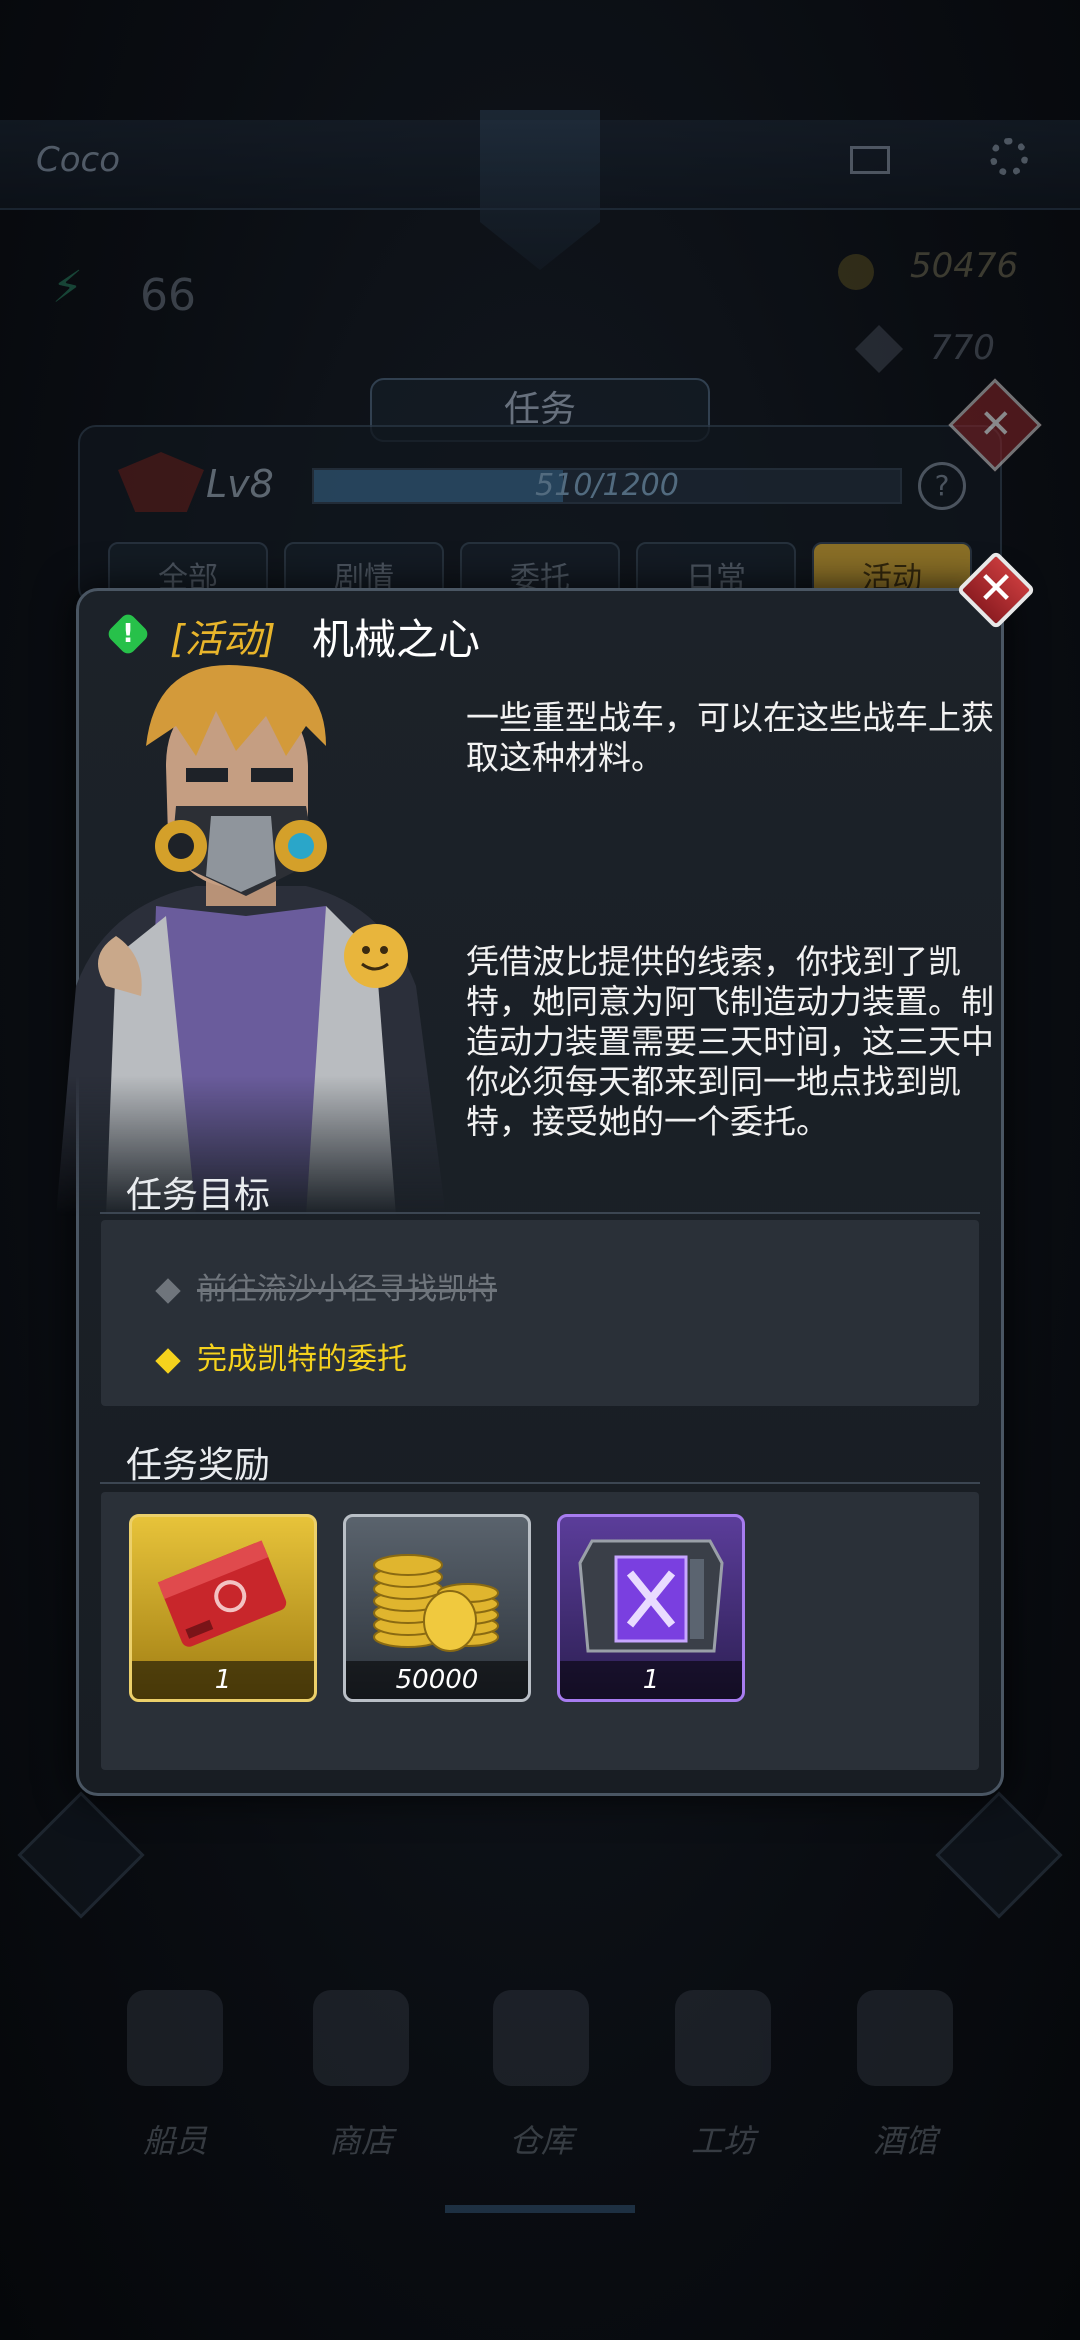  Describe the element at coordinates (240, 484) in the screenshot. I see `level-label: Lv8` at that location.